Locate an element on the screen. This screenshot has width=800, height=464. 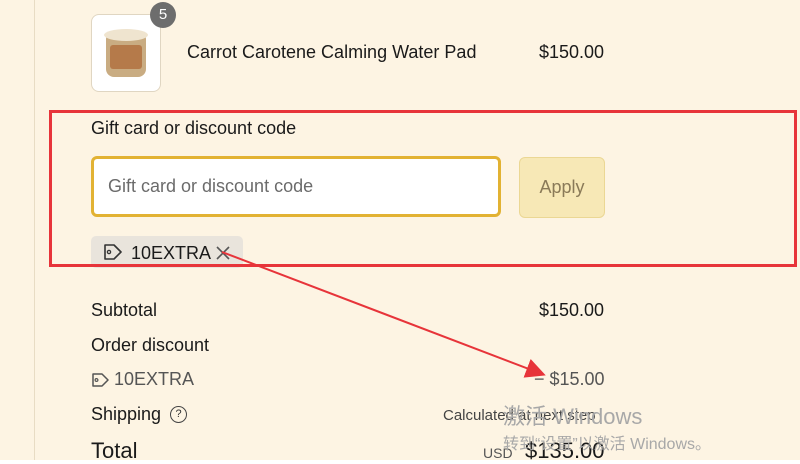
subtotal-value: $150.00 is located at coordinates (572, 310).